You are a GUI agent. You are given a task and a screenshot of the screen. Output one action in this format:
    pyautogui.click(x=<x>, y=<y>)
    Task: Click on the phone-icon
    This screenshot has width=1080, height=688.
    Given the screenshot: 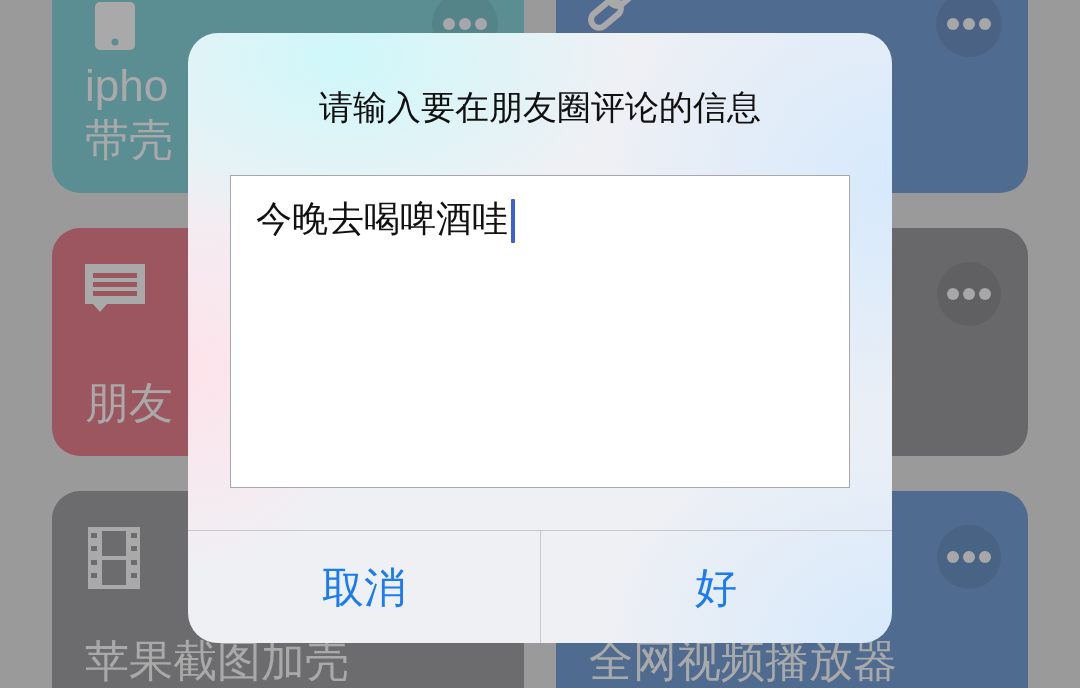 What is the action you would take?
    pyautogui.click(x=115, y=26)
    